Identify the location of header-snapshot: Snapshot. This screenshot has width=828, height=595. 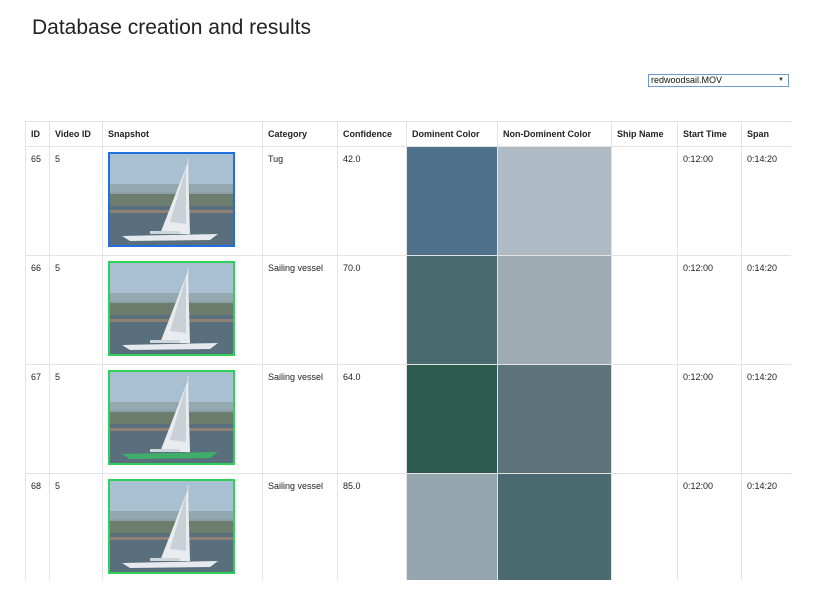
(182, 134).